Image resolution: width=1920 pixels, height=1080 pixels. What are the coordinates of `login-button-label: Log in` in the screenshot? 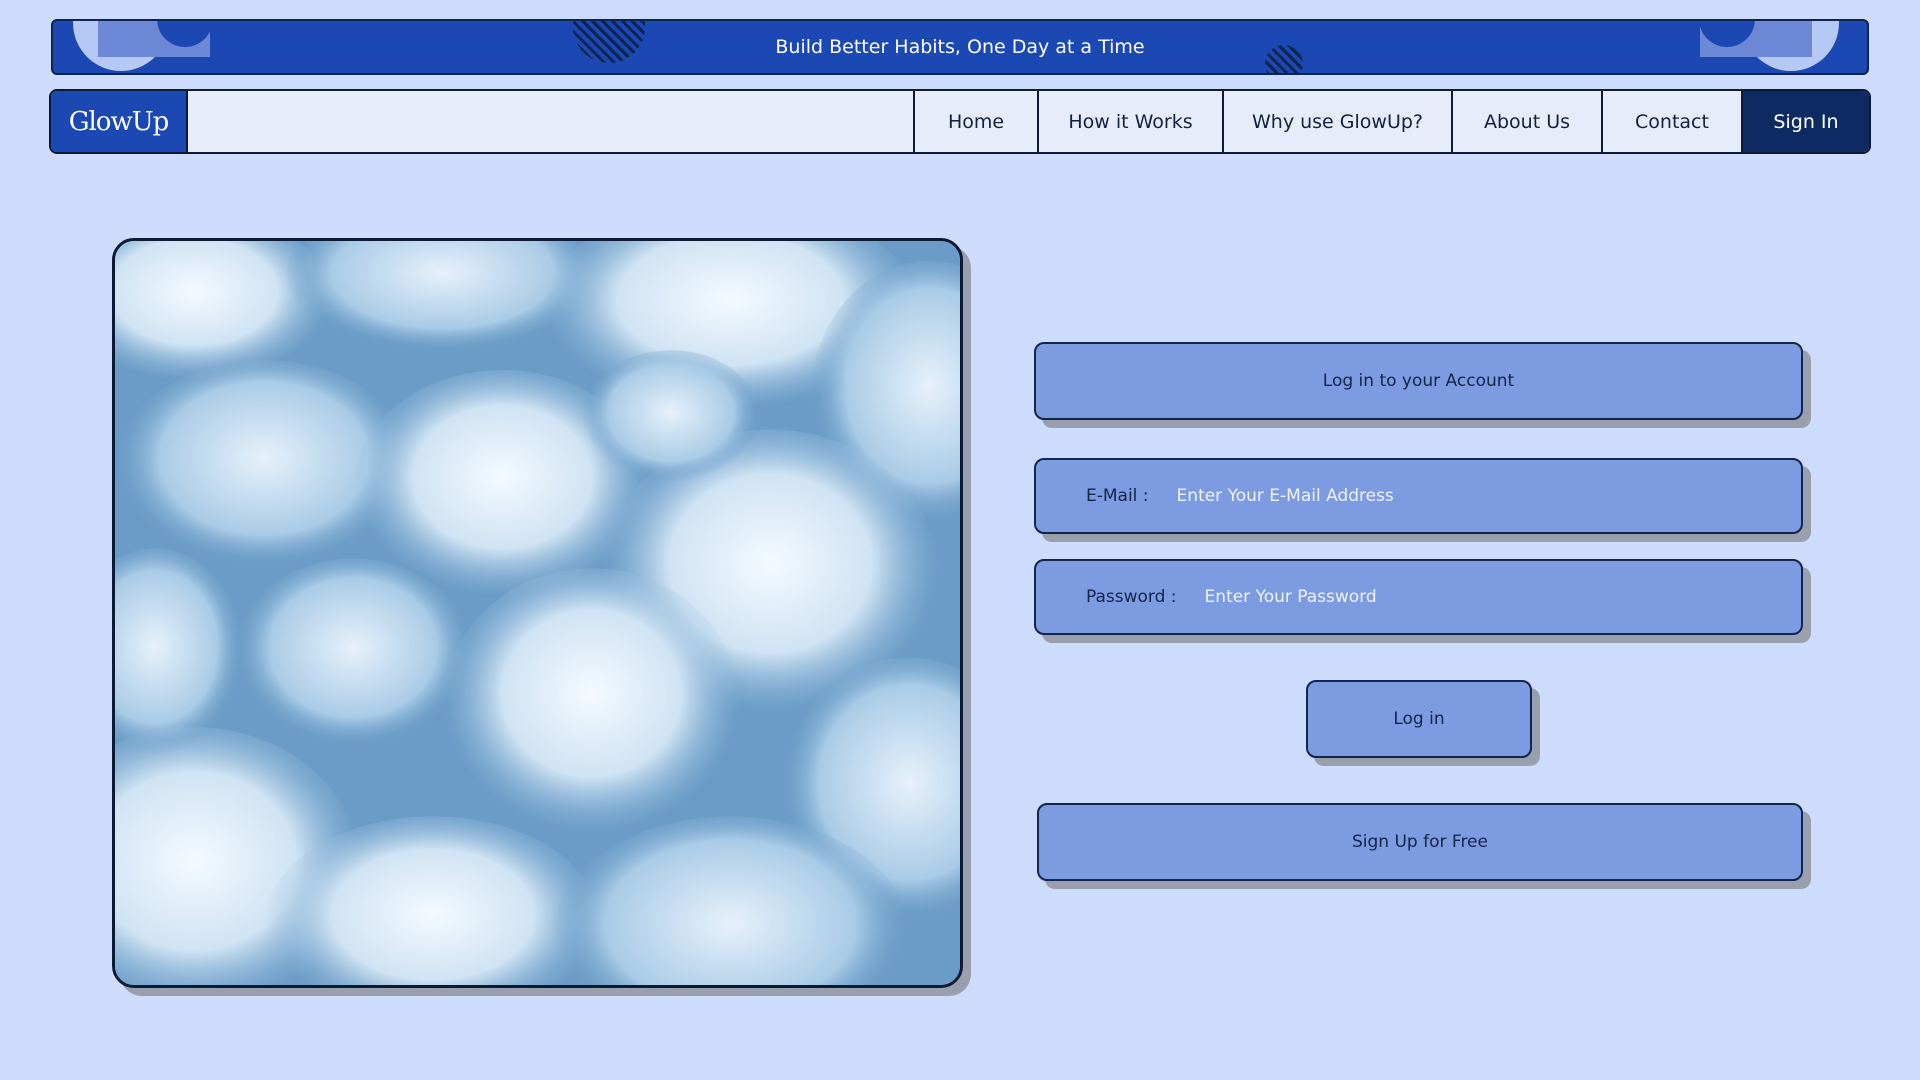 It's located at (1419, 719).